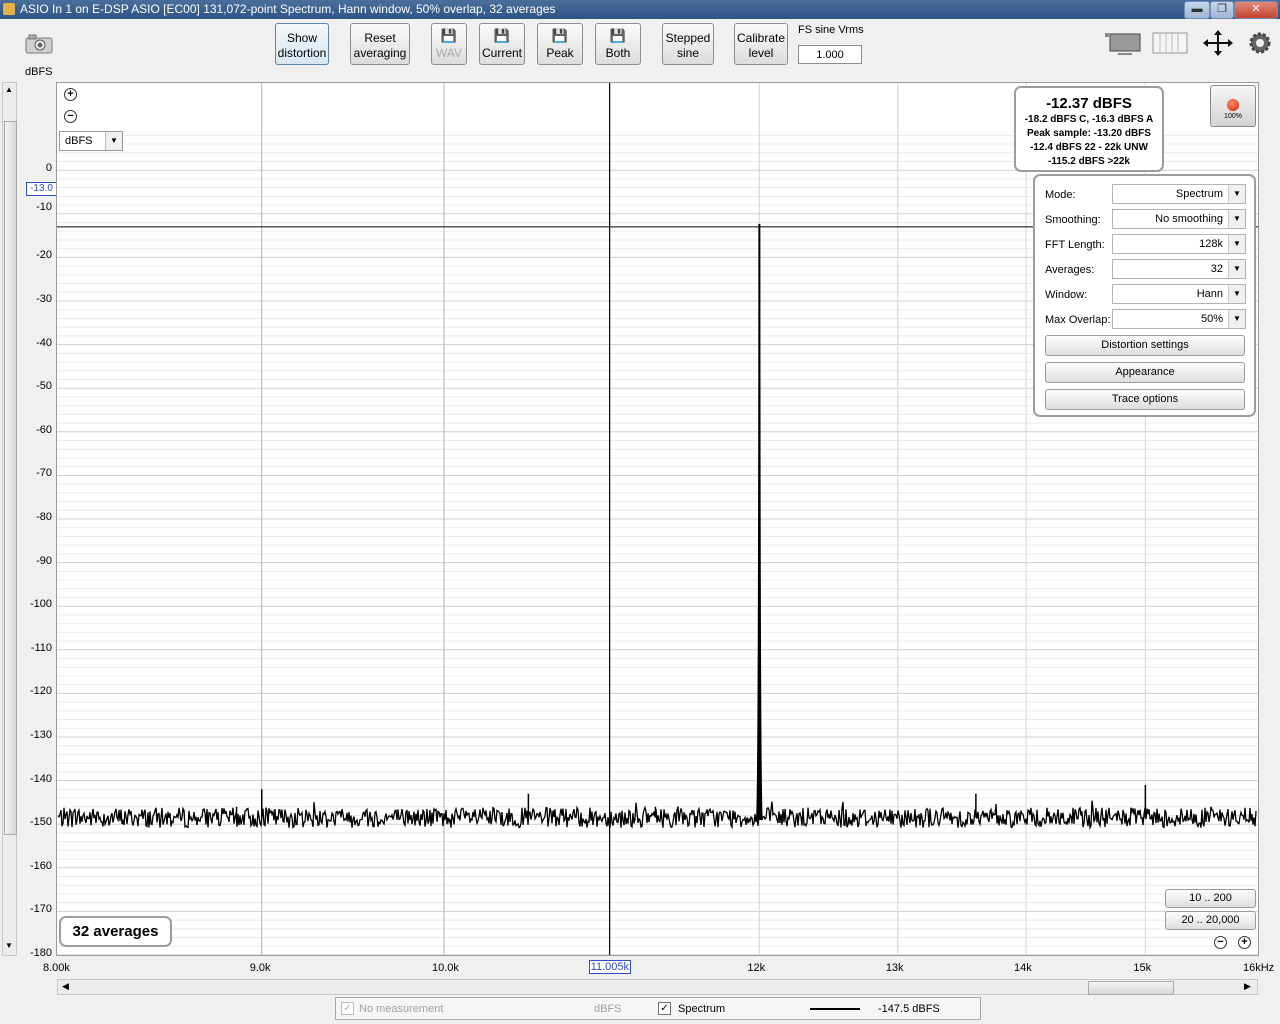 The width and height of the screenshot is (1280, 1024). Describe the element at coordinates (1179, 269) in the screenshot. I see `averages-select: 32 ▼` at that location.